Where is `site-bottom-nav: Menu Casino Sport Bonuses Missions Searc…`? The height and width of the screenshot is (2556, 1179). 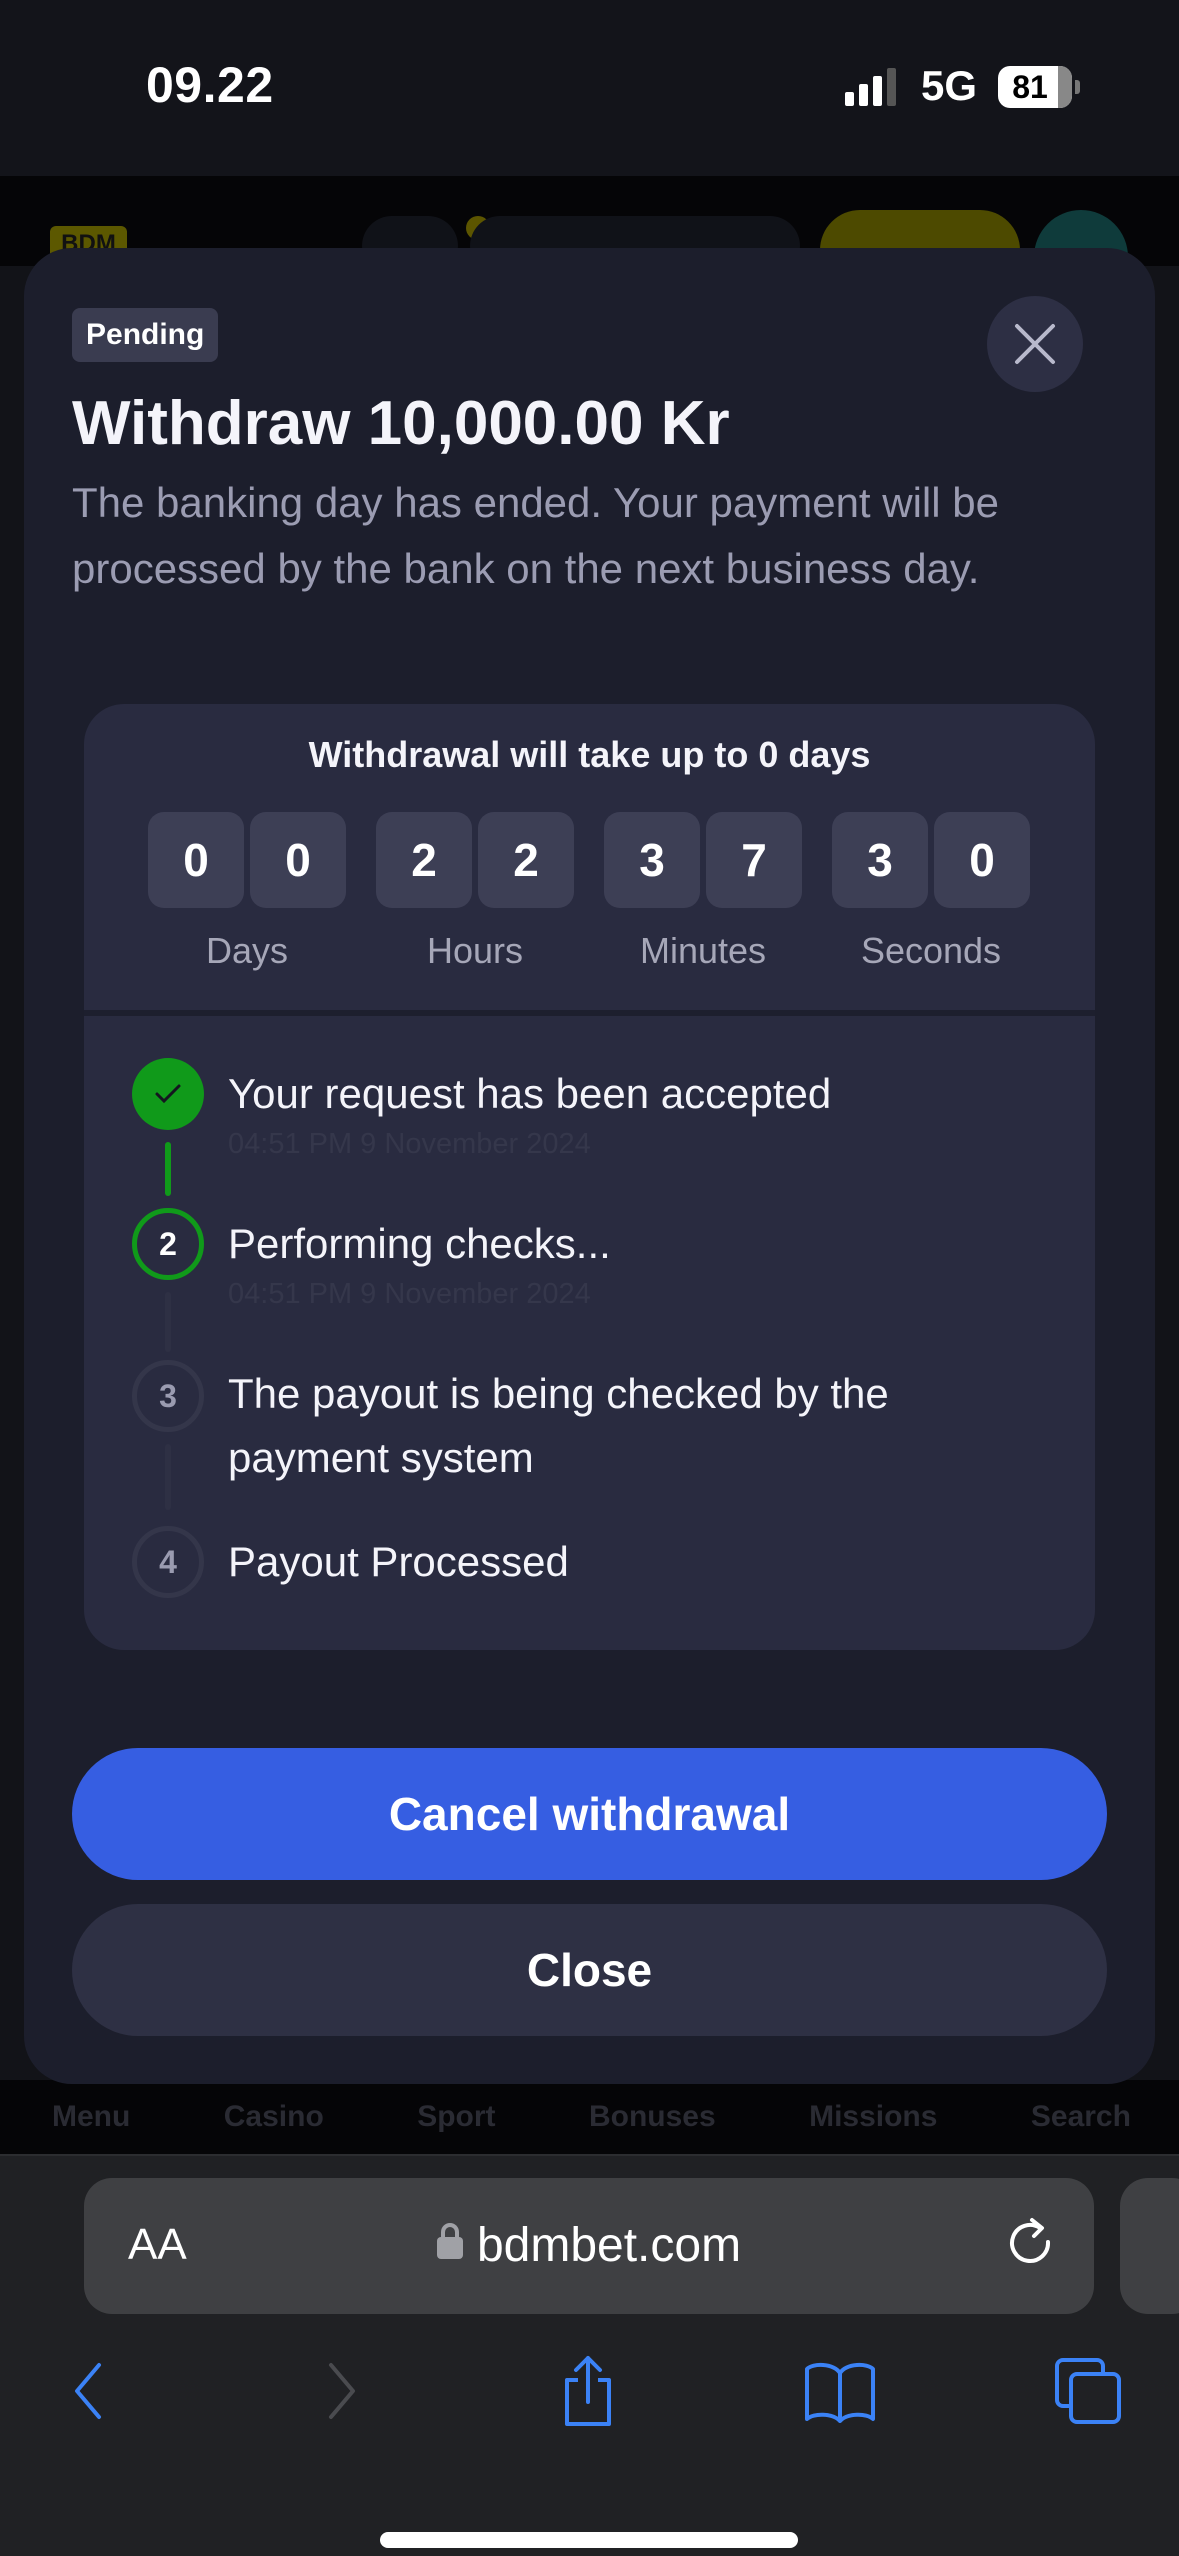
site-bottom-nav: Menu Casino Sport Bonuses Missions Searc… is located at coordinates (589, 2117).